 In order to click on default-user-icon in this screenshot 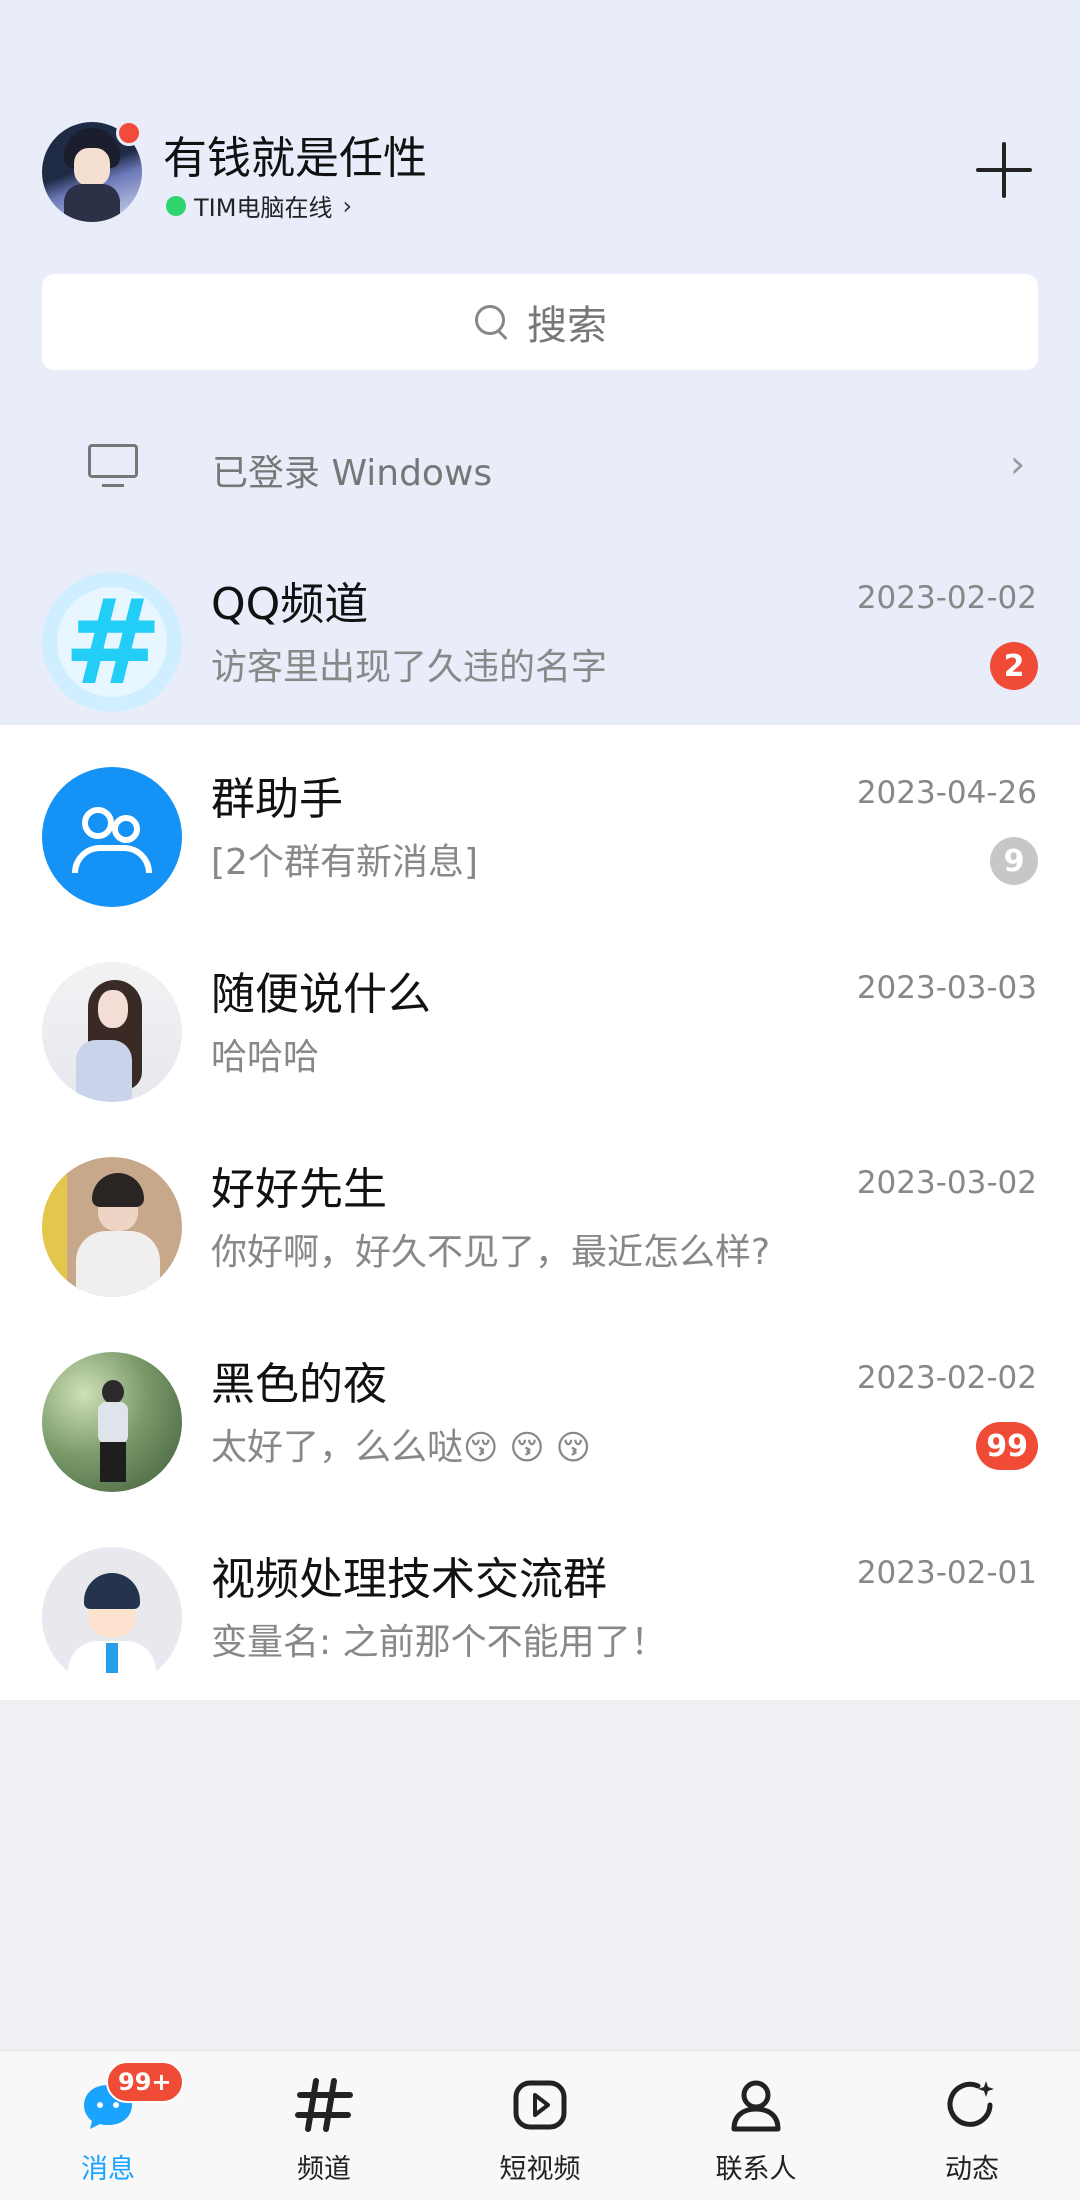, I will do `click(112, 1617)`.